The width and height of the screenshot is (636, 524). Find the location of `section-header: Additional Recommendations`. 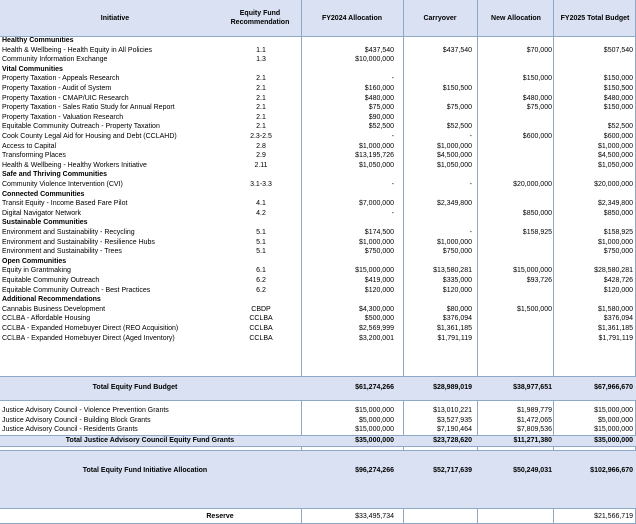

section-header: Additional Recommendations is located at coordinates (318, 300).